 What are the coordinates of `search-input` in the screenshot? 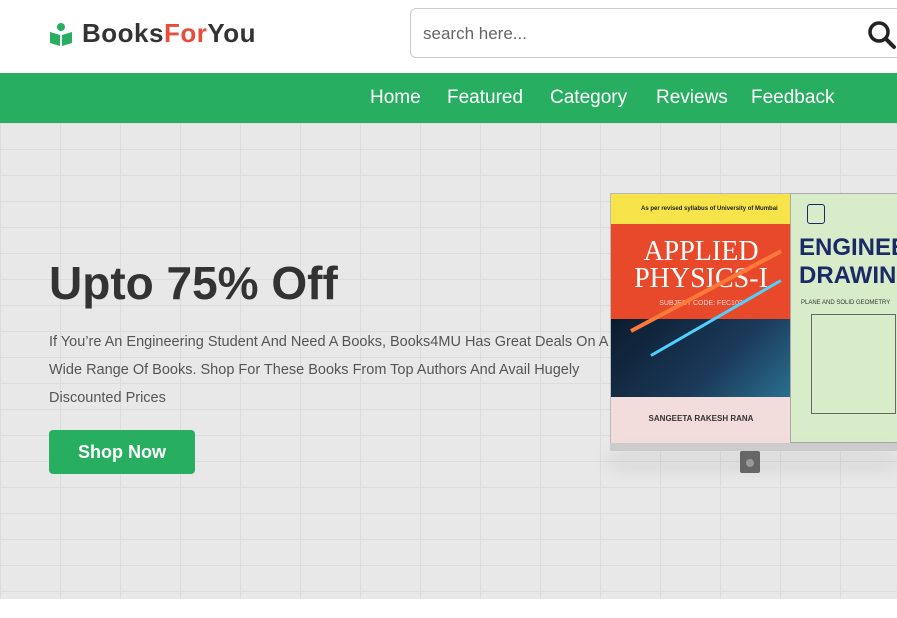 It's located at (638, 34).